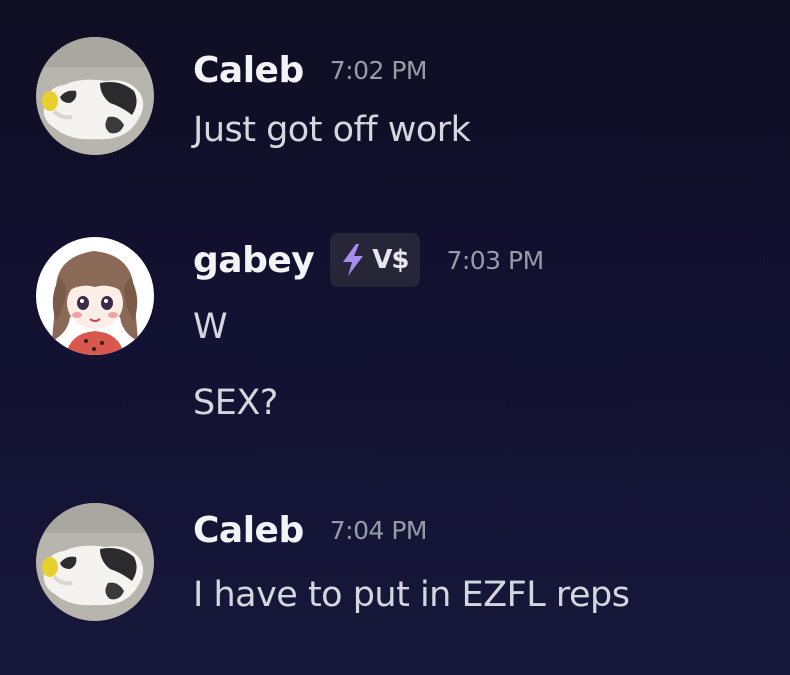 This screenshot has height=675, width=790. I want to click on server-tag-label: V$, so click(390, 260).